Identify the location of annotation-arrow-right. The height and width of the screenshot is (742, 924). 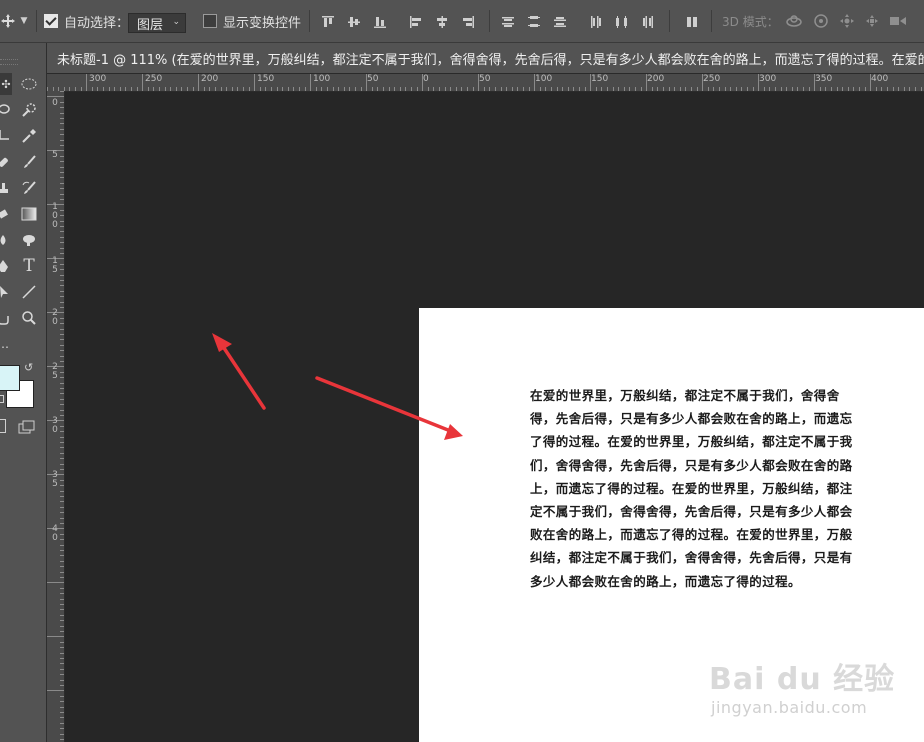
(389, 408).